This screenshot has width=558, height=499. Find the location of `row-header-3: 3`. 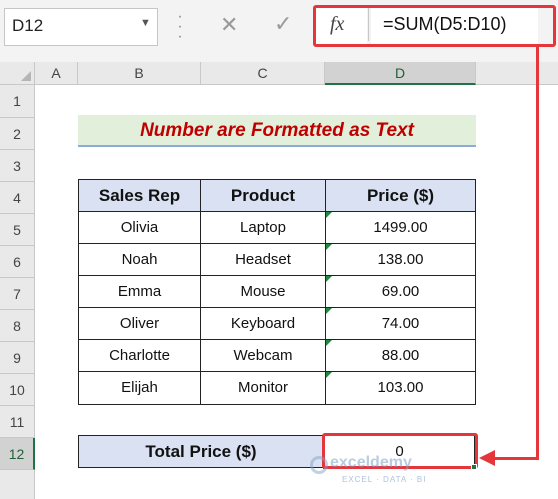

row-header-3: 3 is located at coordinates (17, 166).